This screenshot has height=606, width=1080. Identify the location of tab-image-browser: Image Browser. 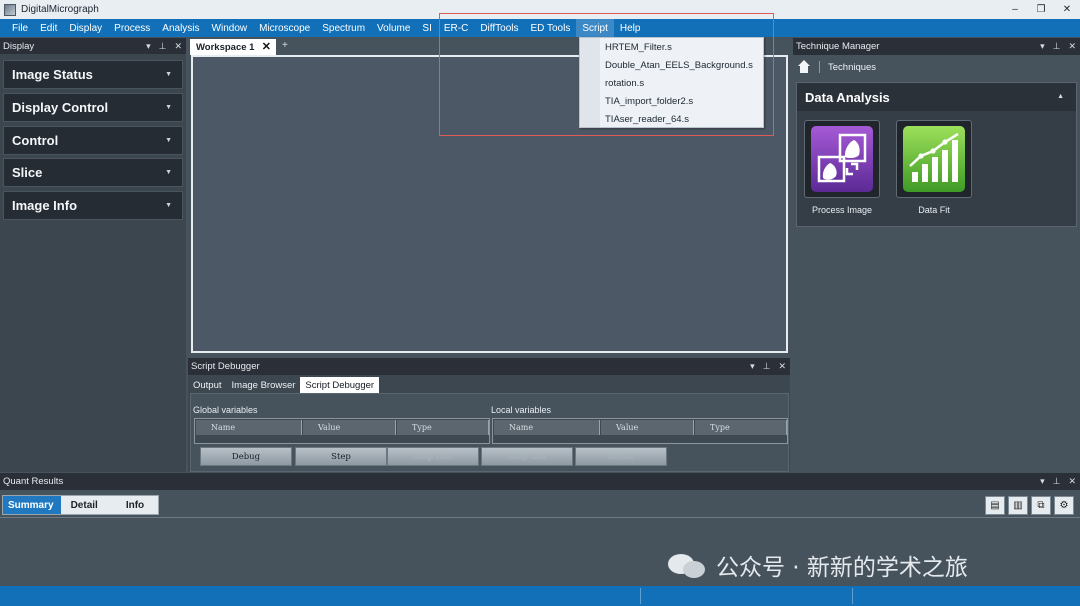
(264, 385).